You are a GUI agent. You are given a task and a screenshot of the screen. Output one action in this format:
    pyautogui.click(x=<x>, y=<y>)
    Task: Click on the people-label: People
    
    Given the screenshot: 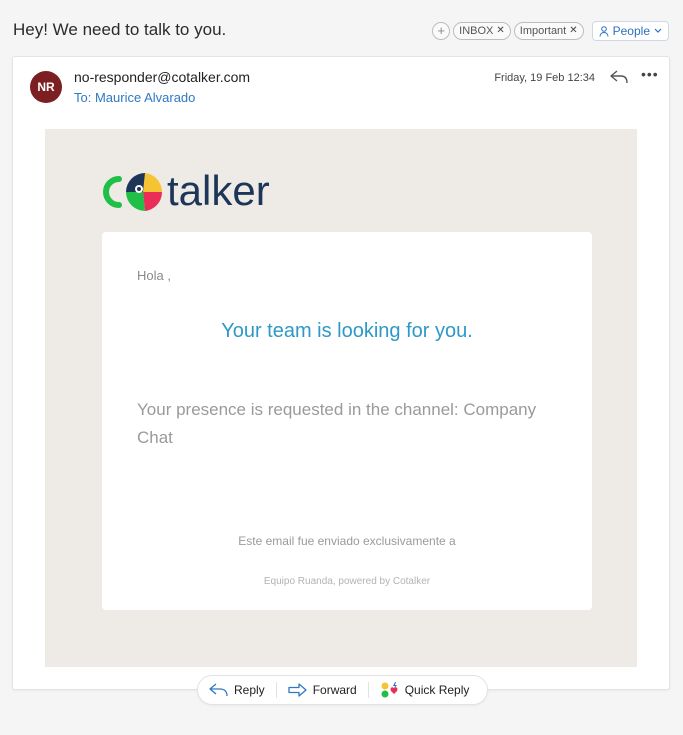 What is the action you would take?
    pyautogui.click(x=631, y=31)
    